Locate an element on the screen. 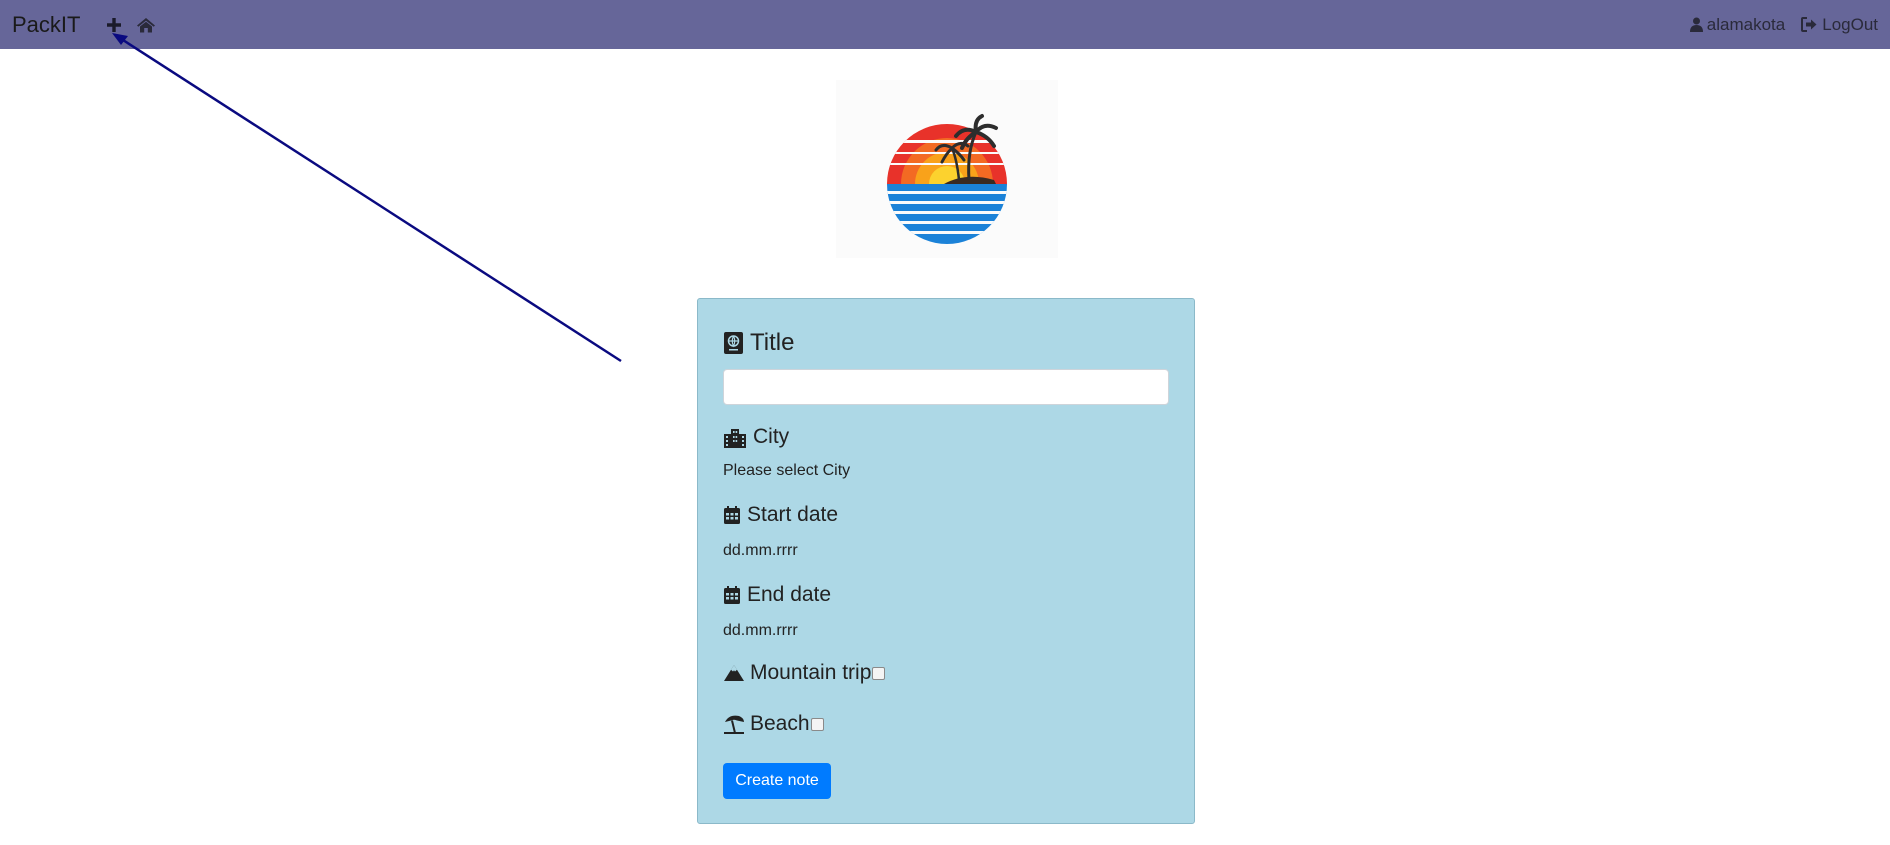  title-input is located at coordinates (946, 387).